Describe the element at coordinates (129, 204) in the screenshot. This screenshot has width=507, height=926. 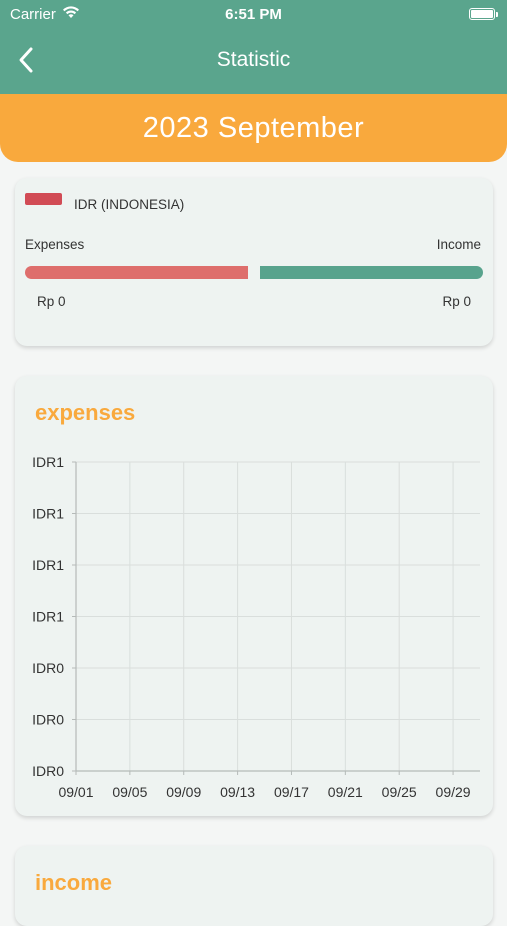
I see `currency-label: IDR (INDONESIA)` at that location.